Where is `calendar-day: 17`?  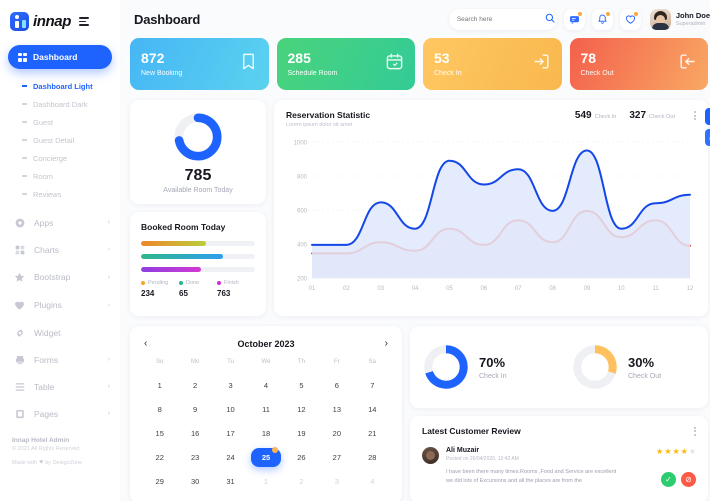 calendar-day: 17 is located at coordinates (230, 433).